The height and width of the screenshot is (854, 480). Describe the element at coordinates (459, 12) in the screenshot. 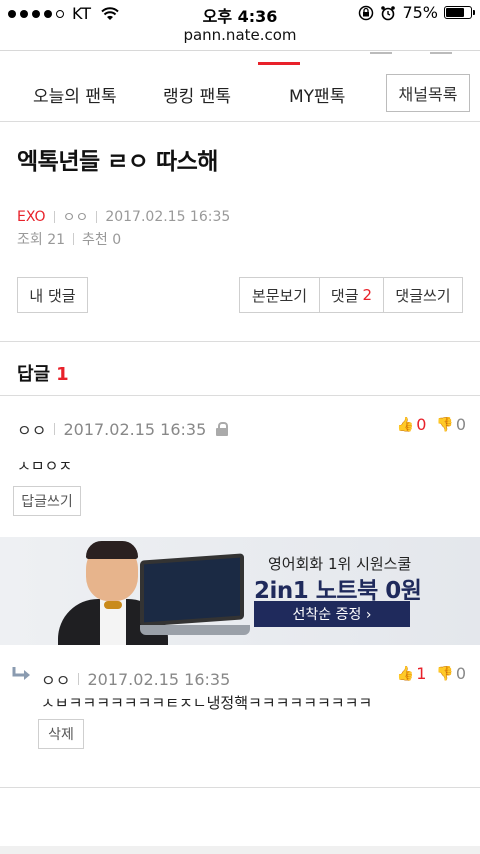

I see `battery-icon` at that location.